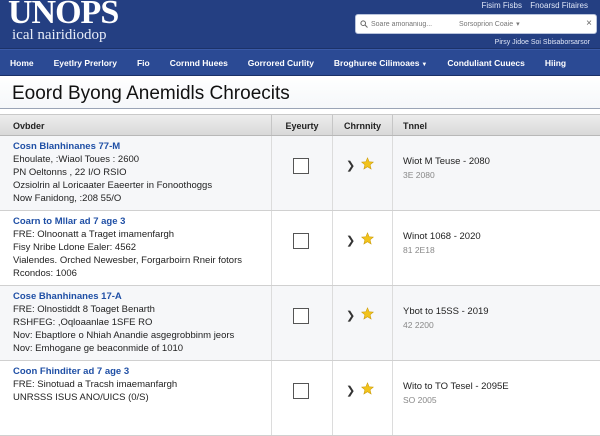 The height and width of the screenshot is (436, 600). Describe the element at coordinates (59, 35) in the screenshot. I see `logo-tagline: ical nairidiodop` at that location.